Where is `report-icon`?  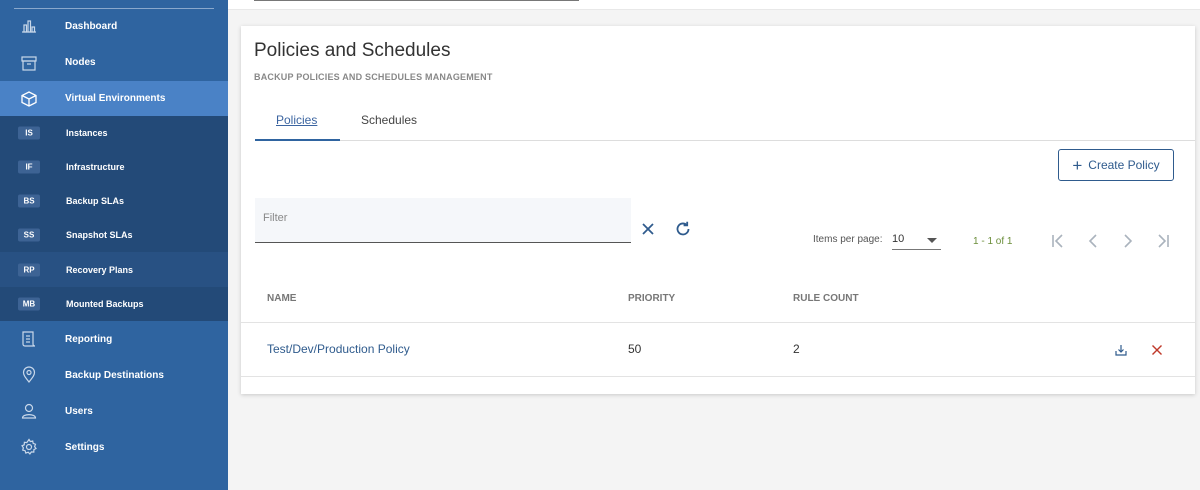 report-icon is located at coordinates (29, 339).